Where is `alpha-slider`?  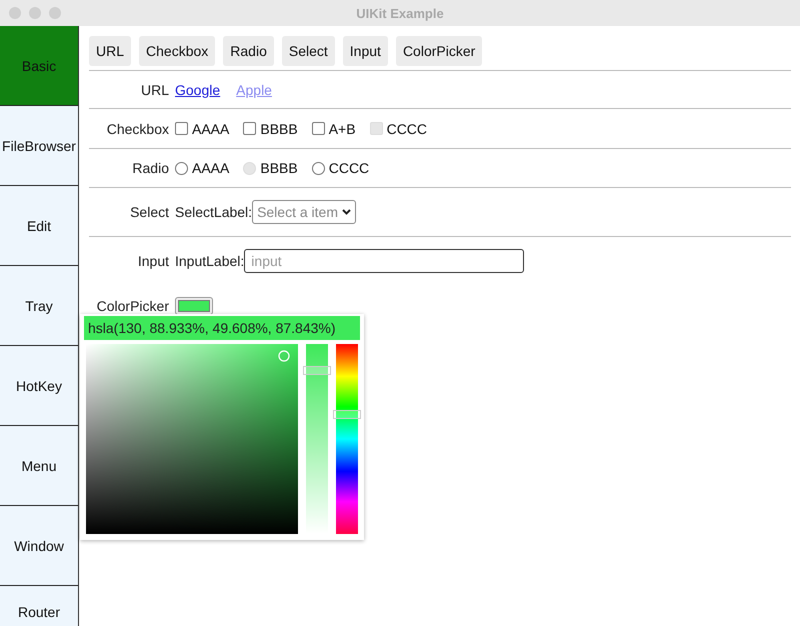 alpha-slider is located at coordinates (317, 439).